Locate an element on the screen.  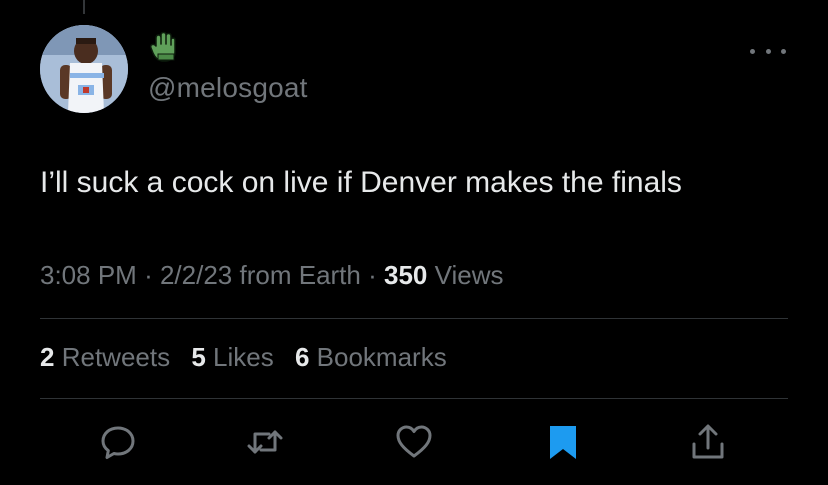
avatar is located at coordinates (84, 69).